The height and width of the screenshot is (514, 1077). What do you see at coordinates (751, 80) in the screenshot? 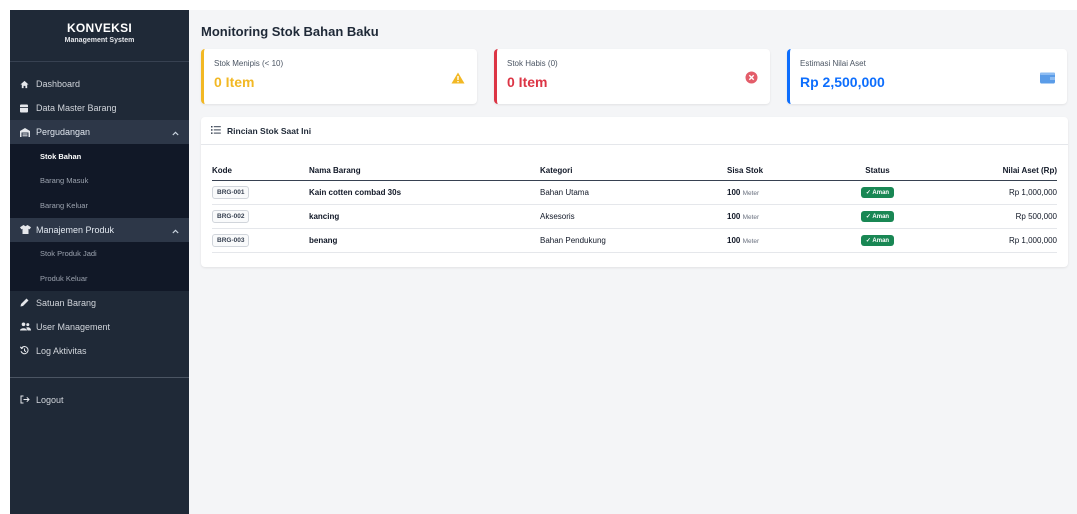
I see `times-circle-icon` at bounding box center [751, 80].